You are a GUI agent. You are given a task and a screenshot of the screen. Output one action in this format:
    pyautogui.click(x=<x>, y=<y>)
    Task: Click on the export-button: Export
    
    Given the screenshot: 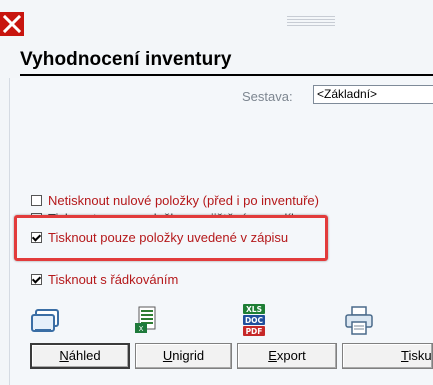 What is the action you would take?
    pyautogui.click(x=287, y=356)
    